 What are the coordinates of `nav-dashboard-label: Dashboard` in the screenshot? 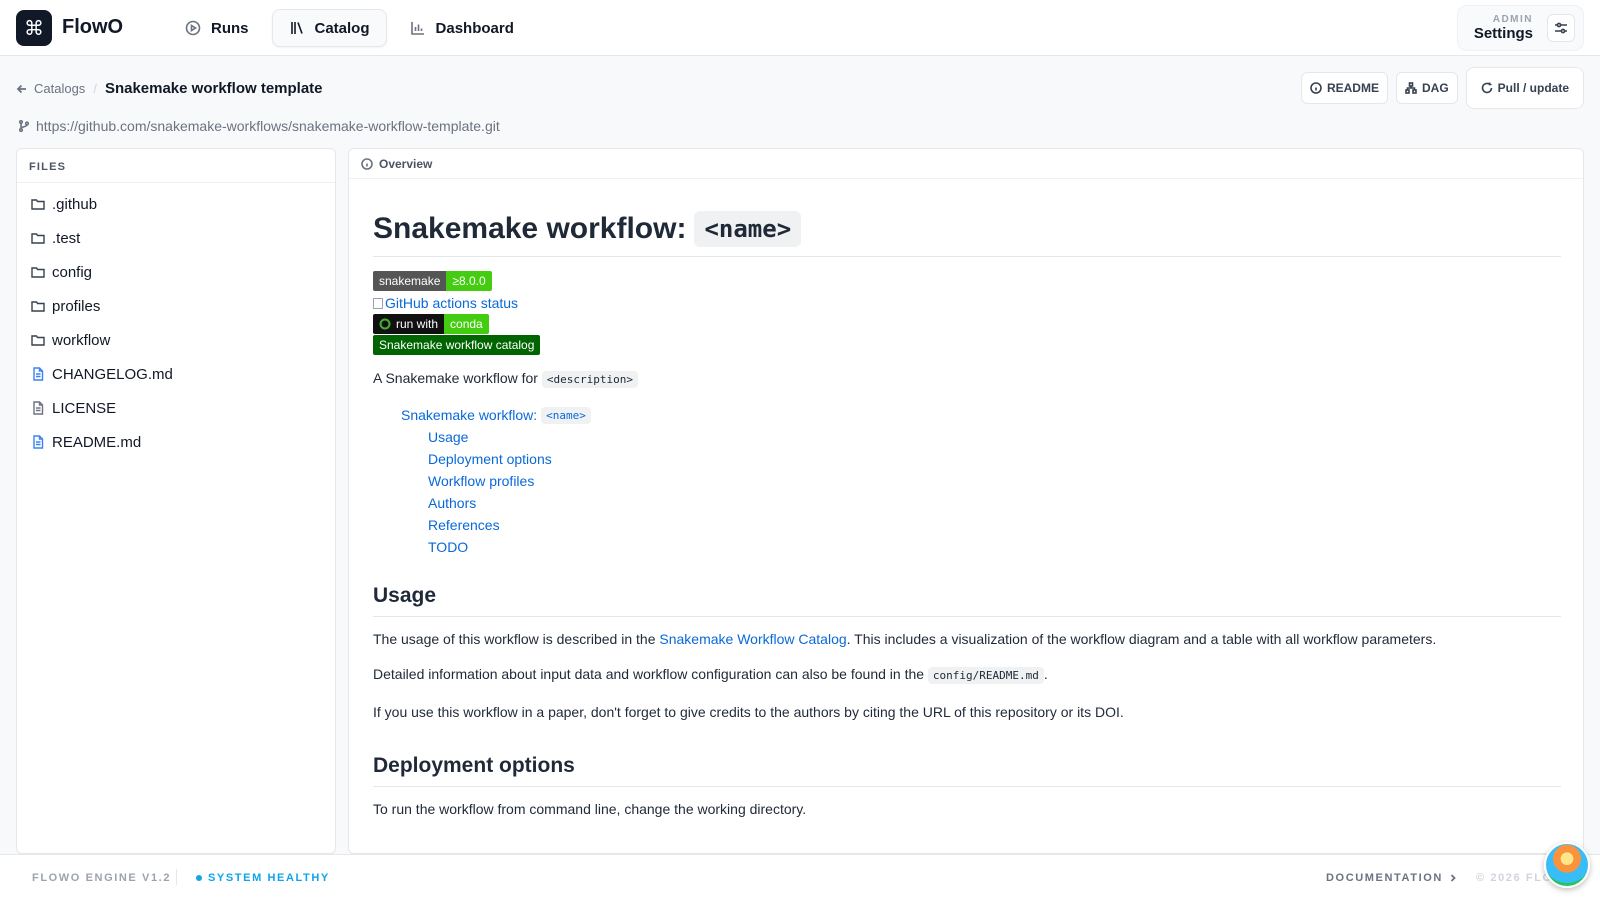 It's located at (474, 28).